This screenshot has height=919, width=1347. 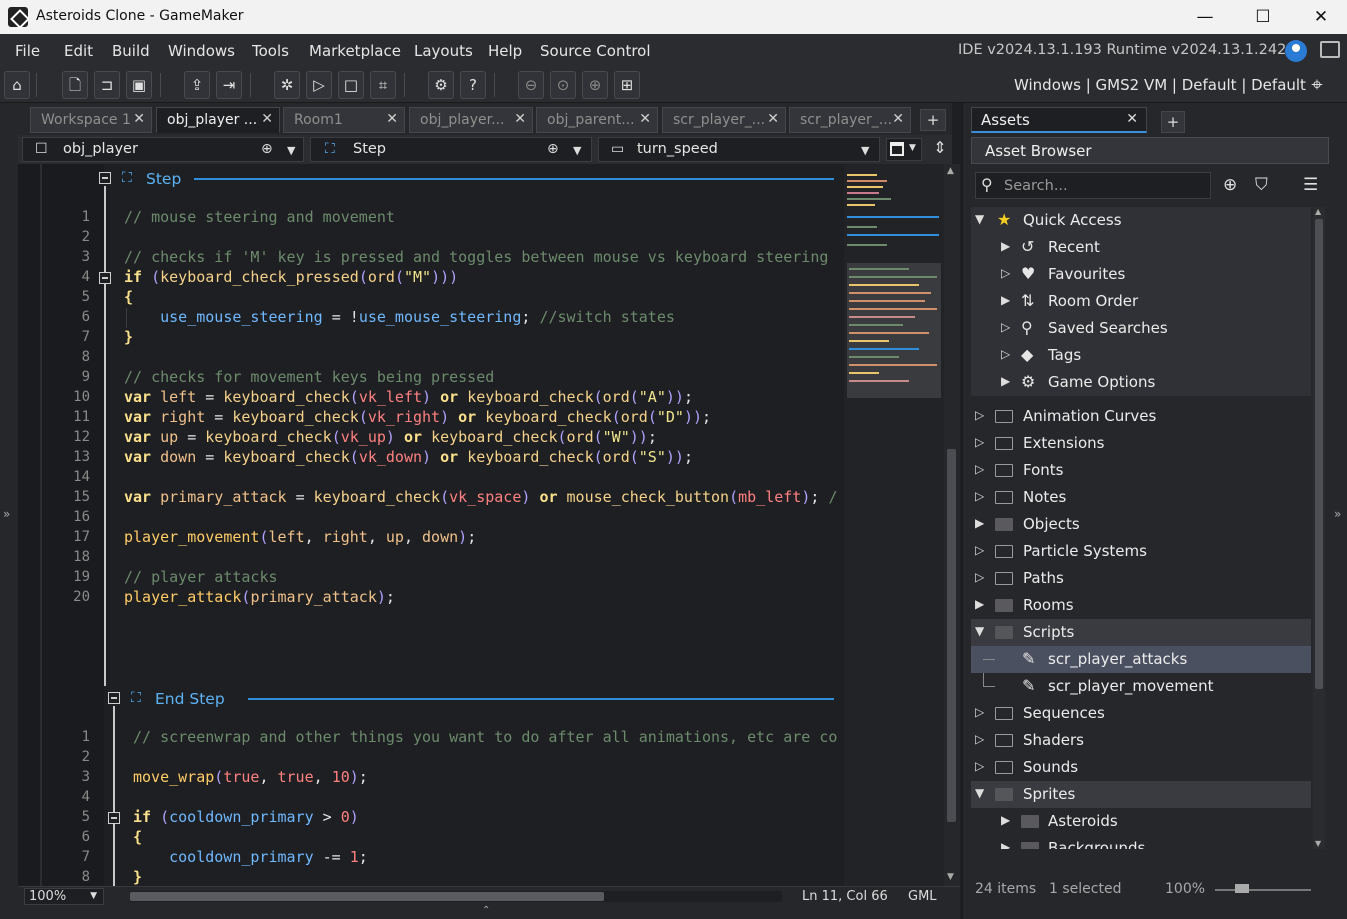 I want to click on tree-item-tags: ▷ ◆ Tags, so click(x=1141, y=355).